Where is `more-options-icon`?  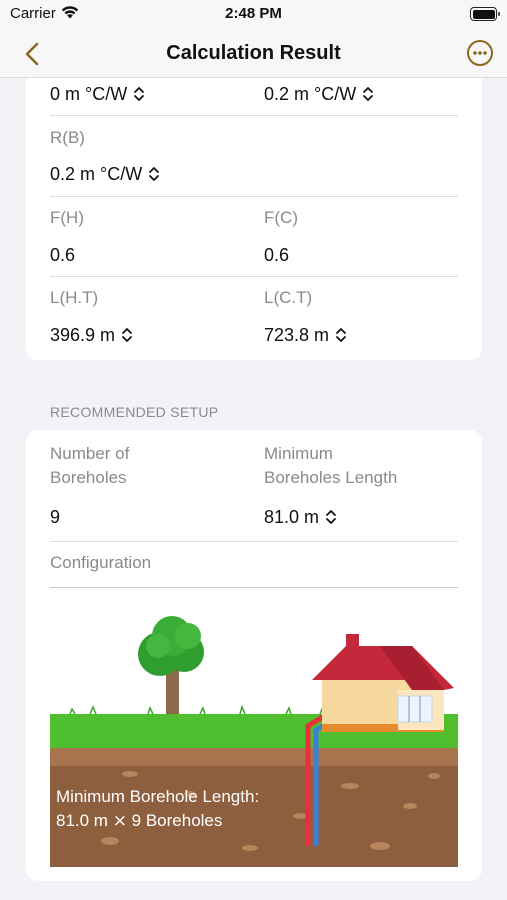 more-options-icon is located at coordinates (480, 53).